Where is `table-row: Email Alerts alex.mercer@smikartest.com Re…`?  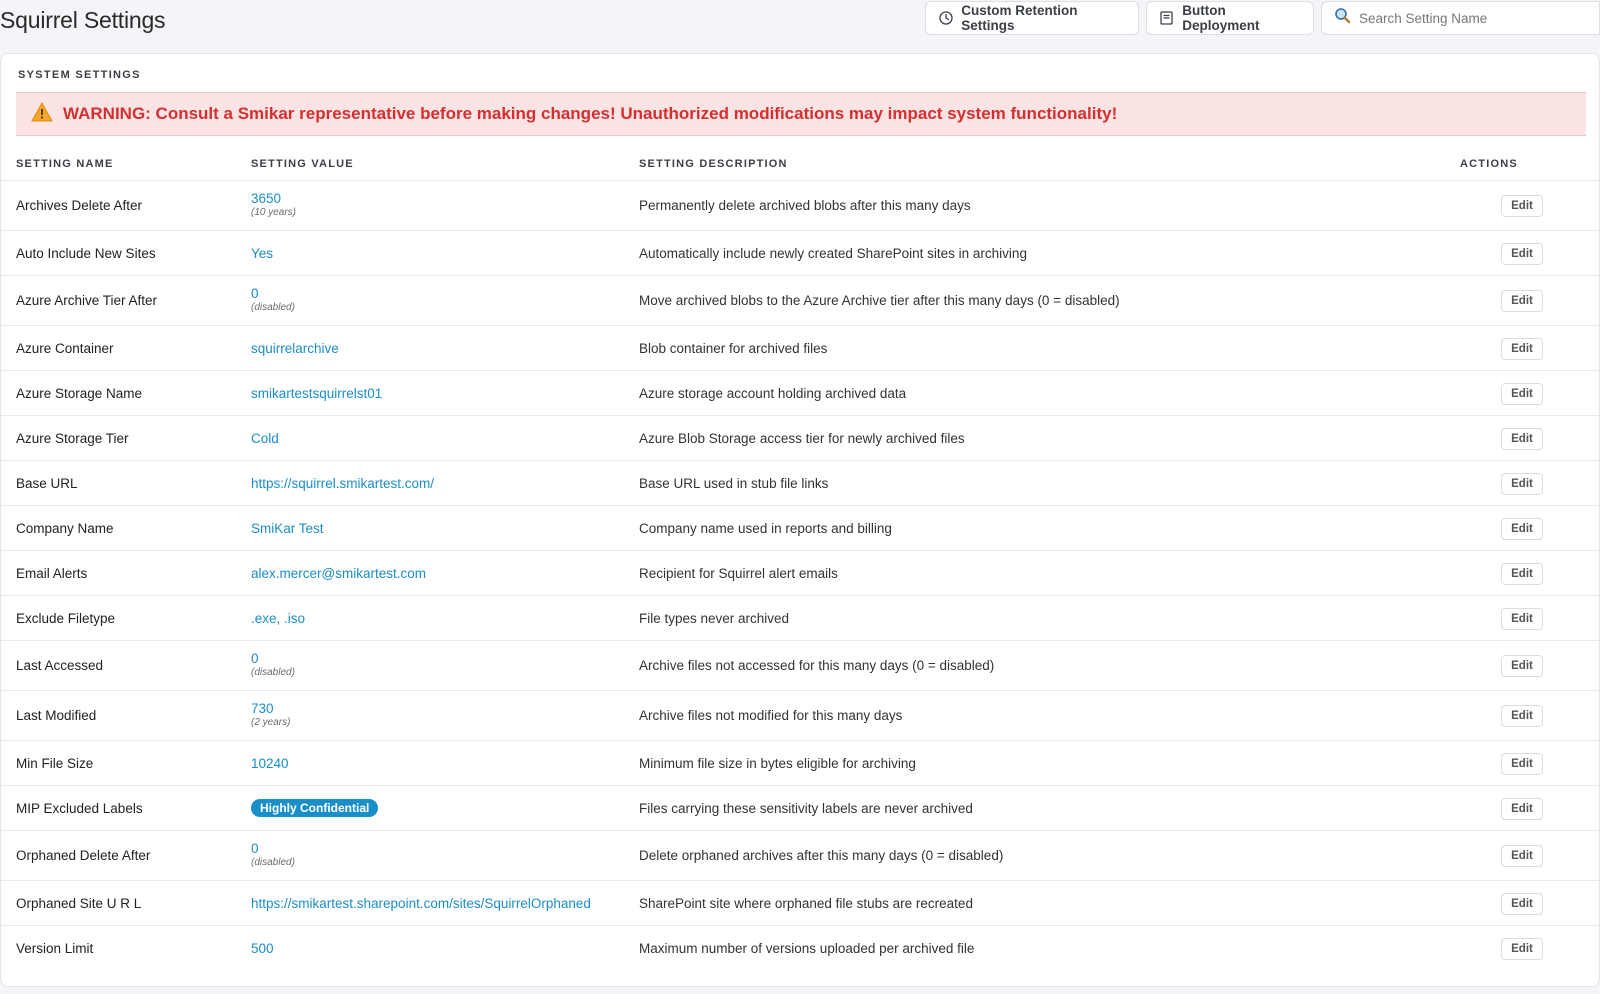
table-row: Email Alerts alex.mercer@smikartest.com Re… is located at coordinates (800, 572).